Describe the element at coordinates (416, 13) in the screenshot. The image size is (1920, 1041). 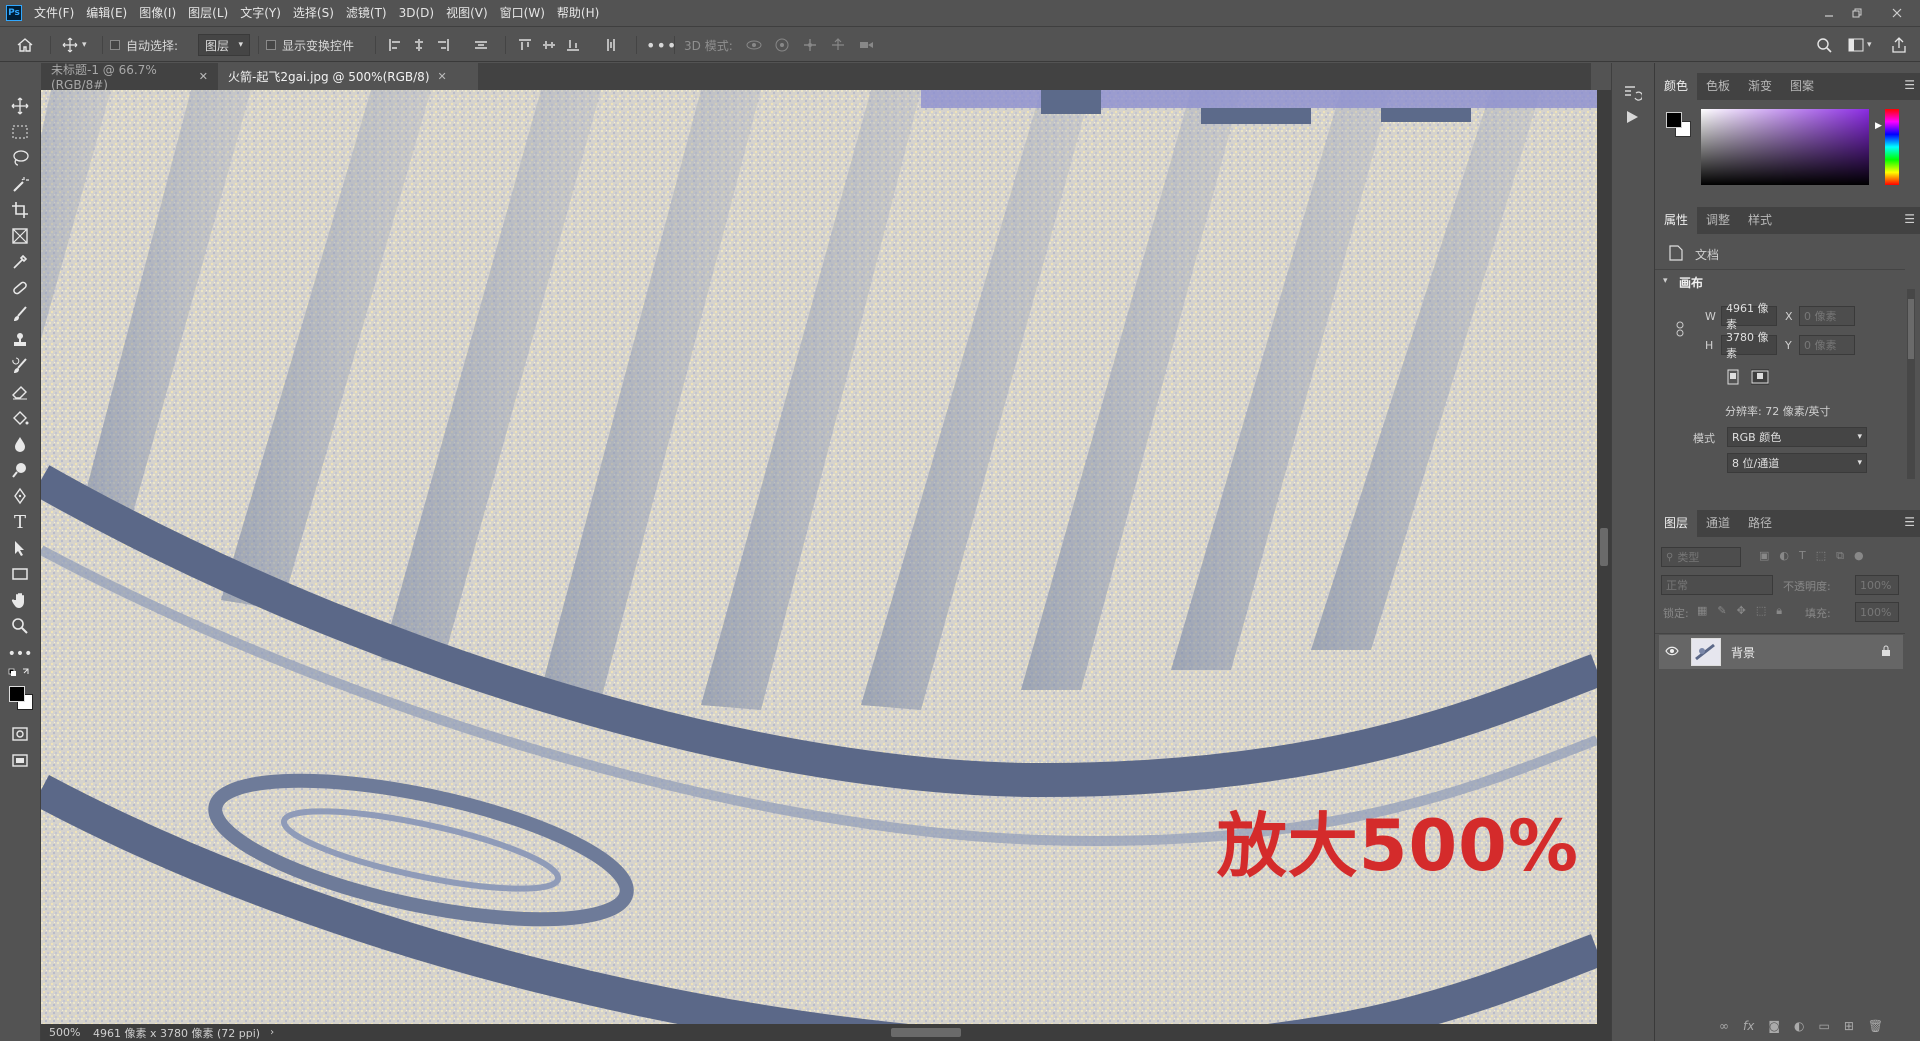
I see `menu-3d: 3D(D)` at that location.